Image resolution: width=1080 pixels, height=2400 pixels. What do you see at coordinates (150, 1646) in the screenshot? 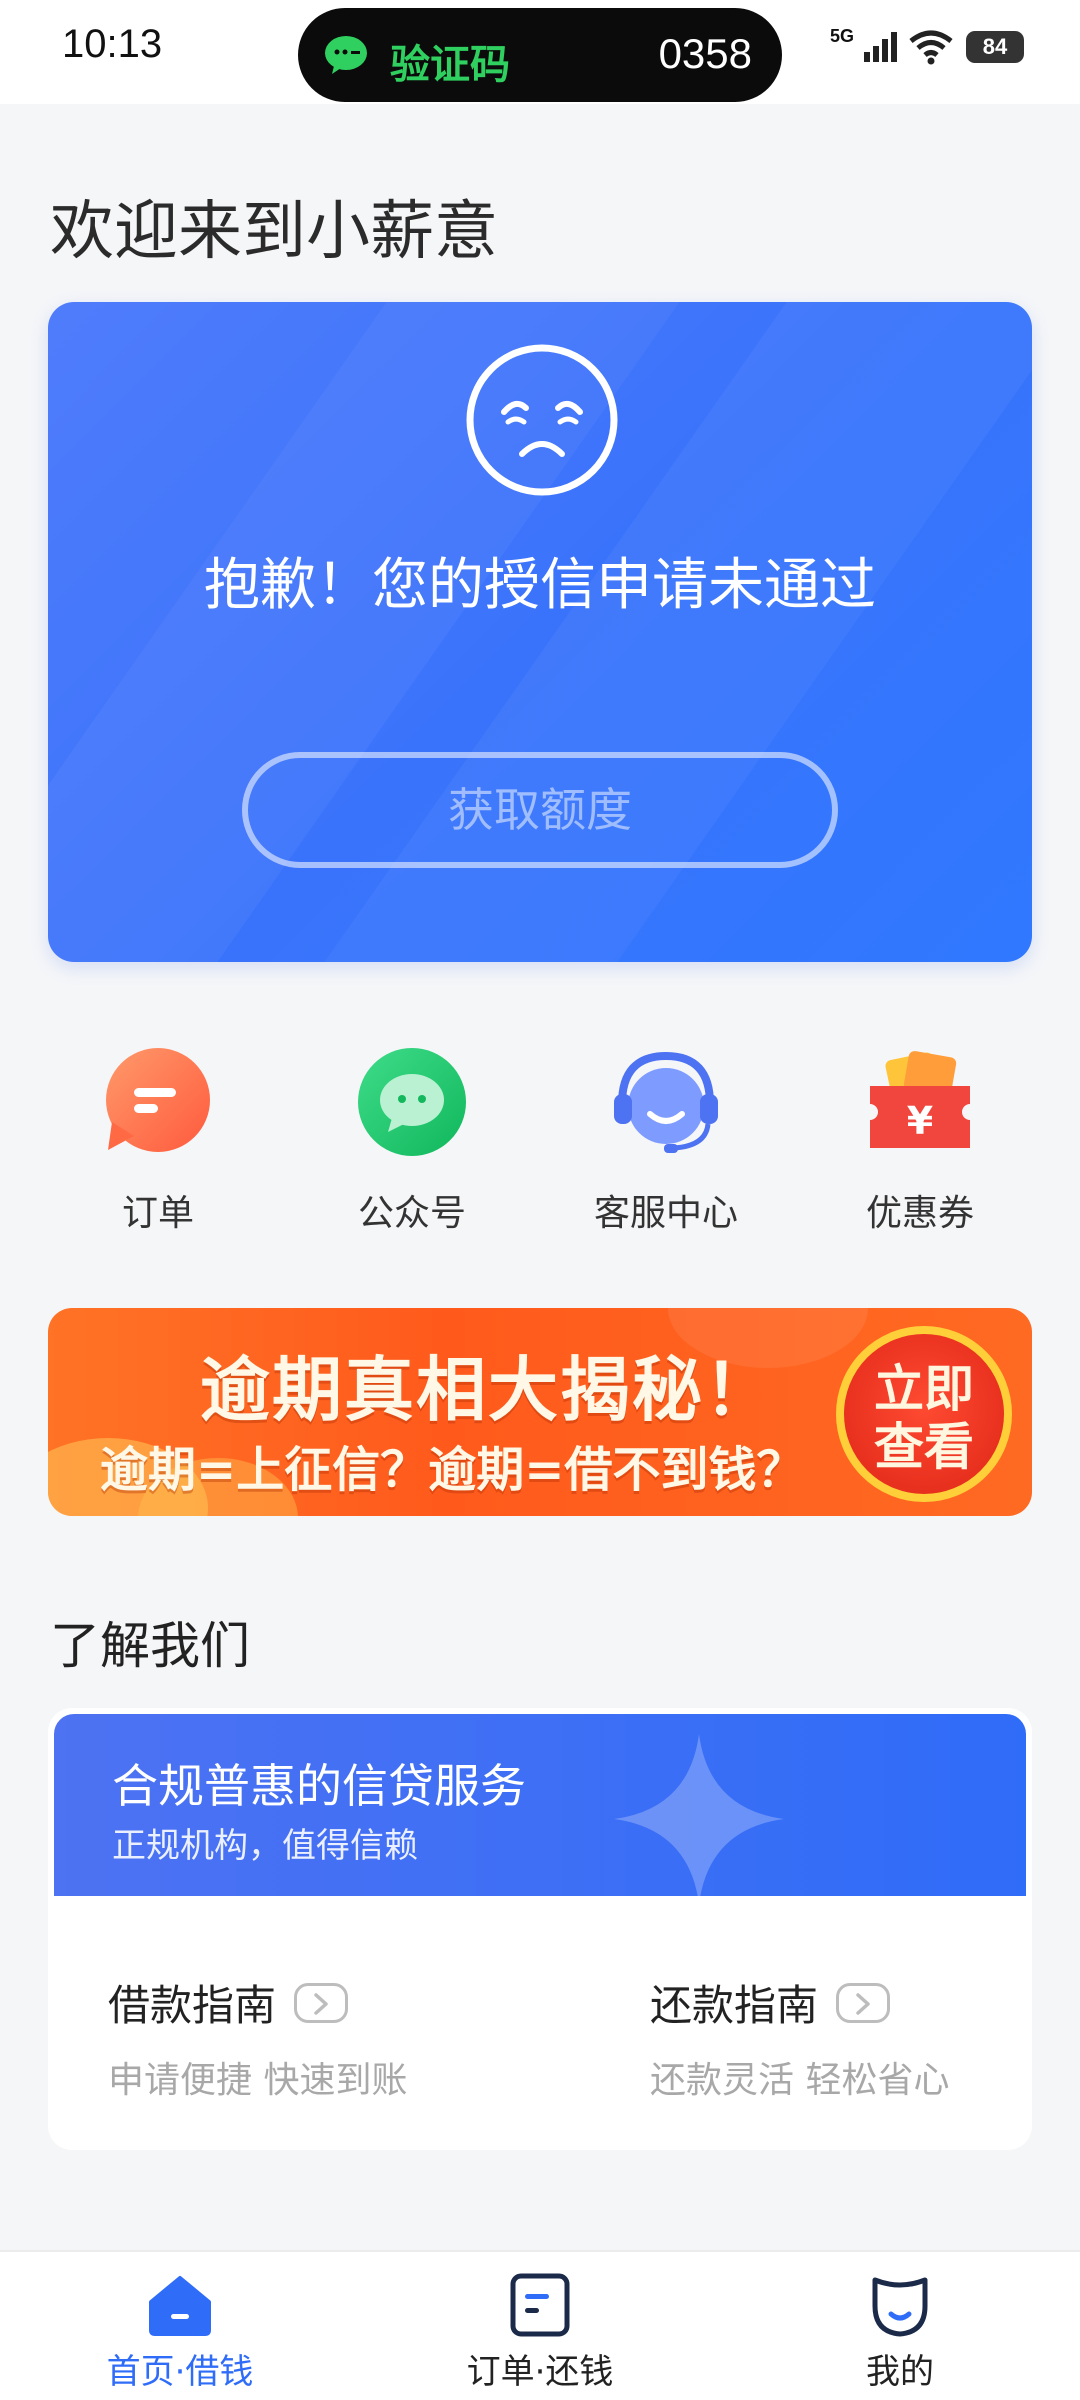
I see `about-section-title: 了解我们` at bounding box center [150, 1646].